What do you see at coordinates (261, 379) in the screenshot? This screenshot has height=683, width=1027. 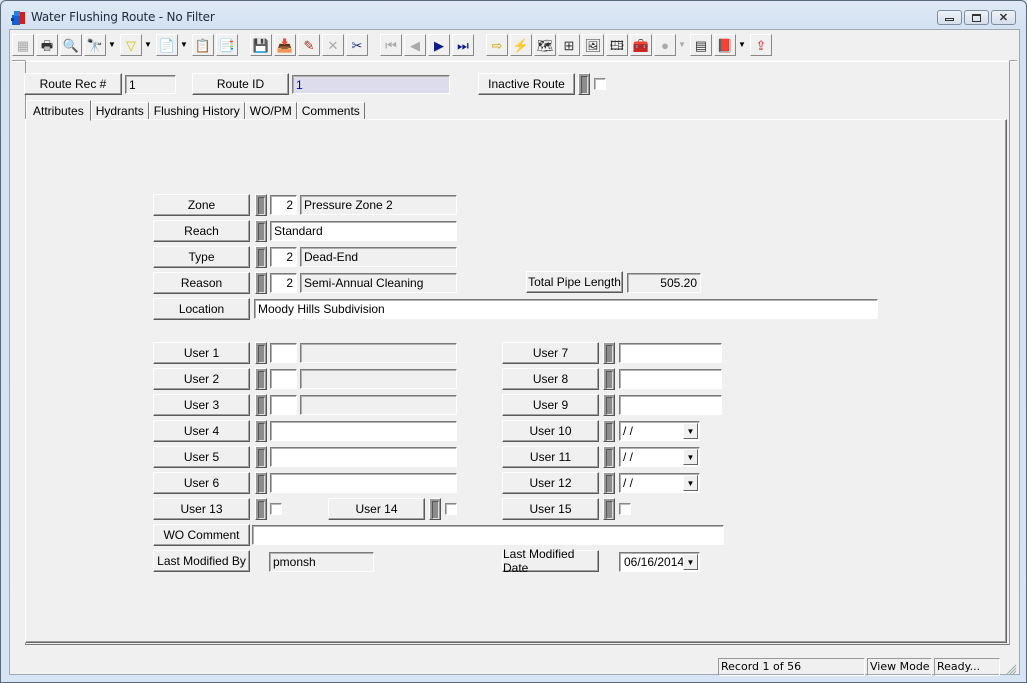 I see `user2-lock-icon` at bounding box center [261, 379].